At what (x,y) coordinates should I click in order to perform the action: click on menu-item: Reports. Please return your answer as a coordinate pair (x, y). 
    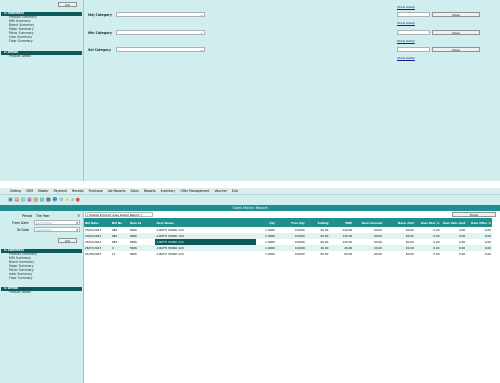
    Looking at the image, I should click on (150, 191).